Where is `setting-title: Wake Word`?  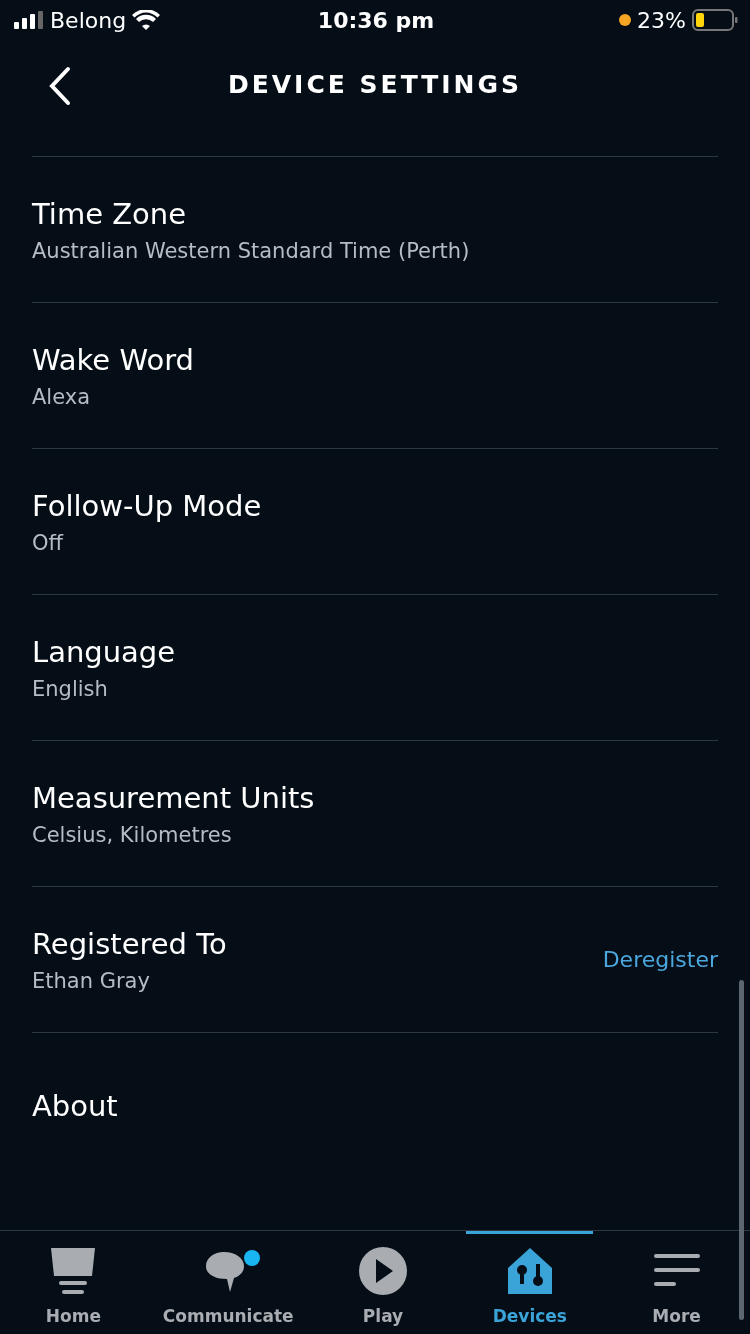
setting-title: Wake Word is located at coordinates (113, 360).